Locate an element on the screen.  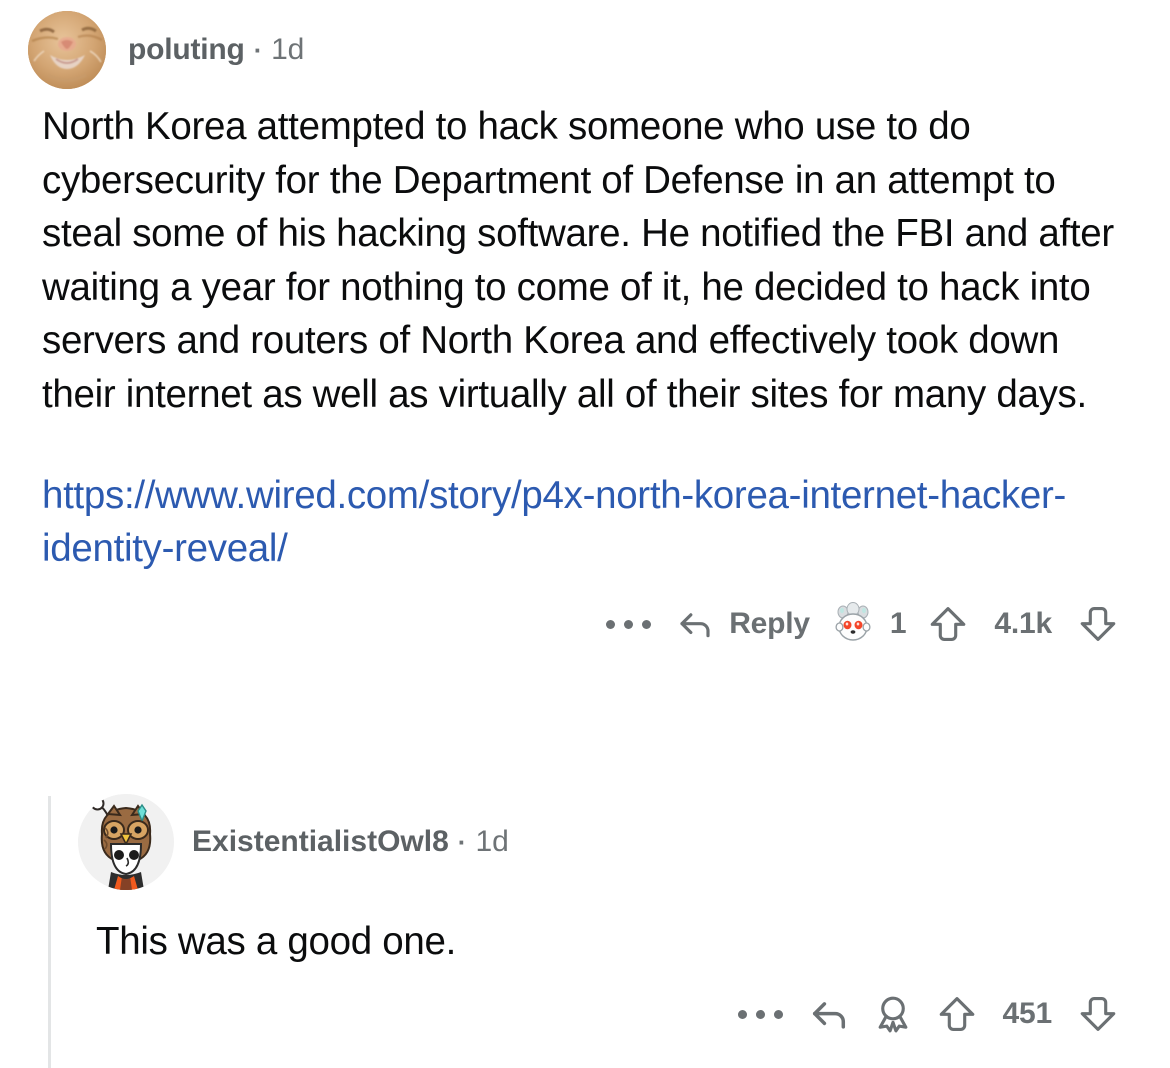
award-button is located at coordinates (893, 1014).